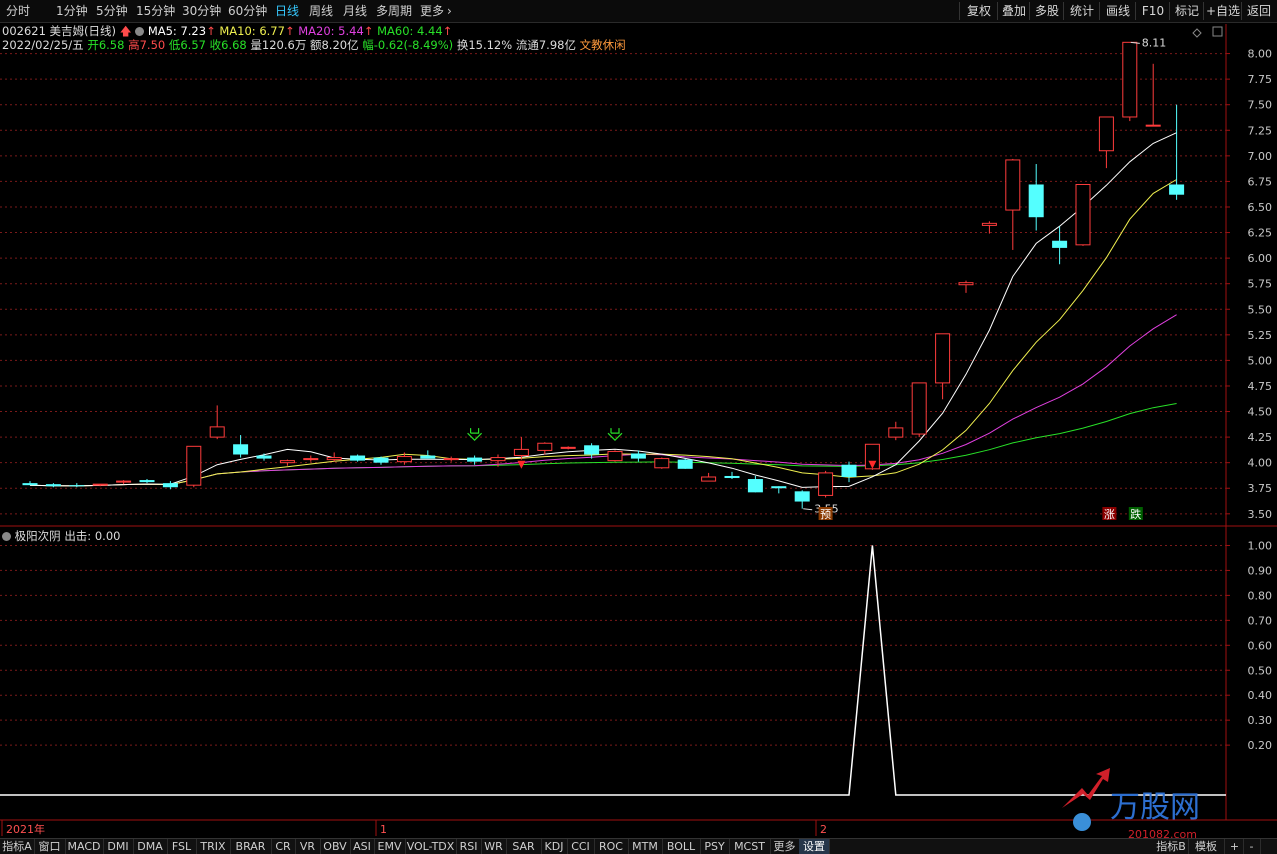 The image size is (1277, 854). What do you see at coordinates (645, 846) in the screenshot?
I see `indicator-tab-mtm: MTM` at bounding box center [645, 846].